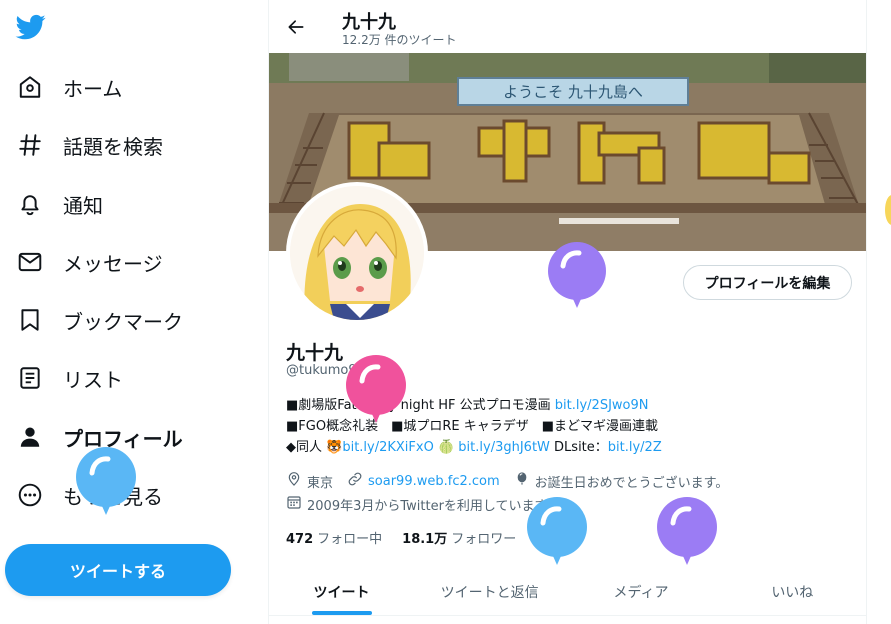  I want to click on profile-display-name: 九十九, so click(315, 353).